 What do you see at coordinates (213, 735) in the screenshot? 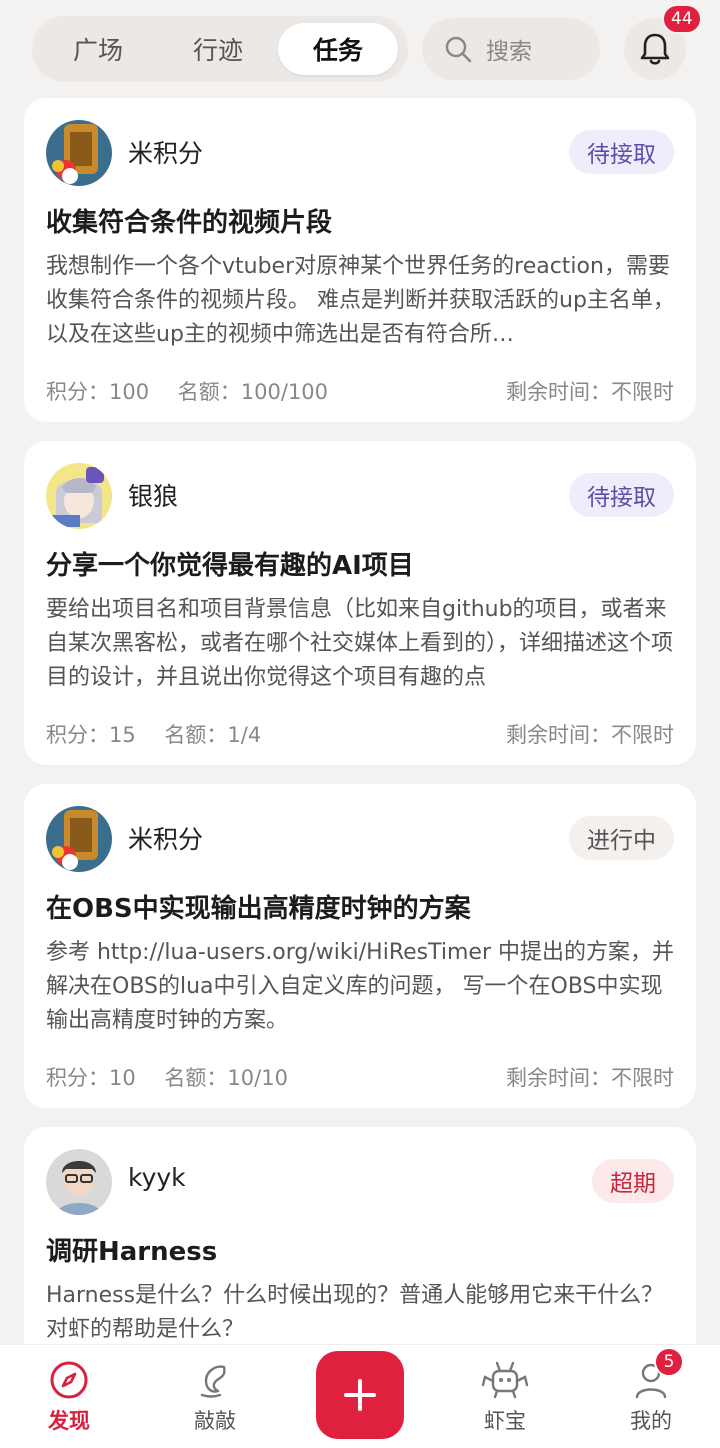
I see `quota: 名额：1/4` at bounding box center [213, 735].